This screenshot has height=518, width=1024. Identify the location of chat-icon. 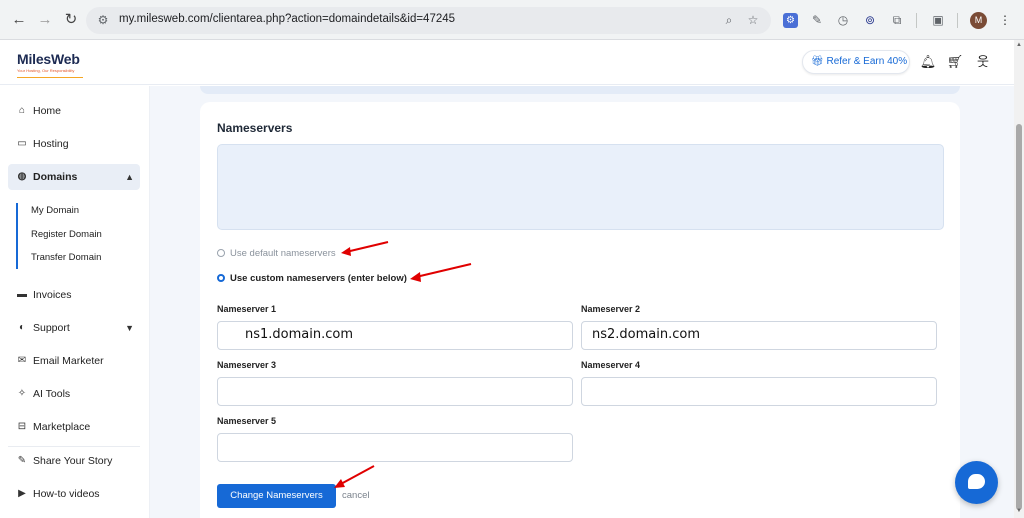
(976, 481).